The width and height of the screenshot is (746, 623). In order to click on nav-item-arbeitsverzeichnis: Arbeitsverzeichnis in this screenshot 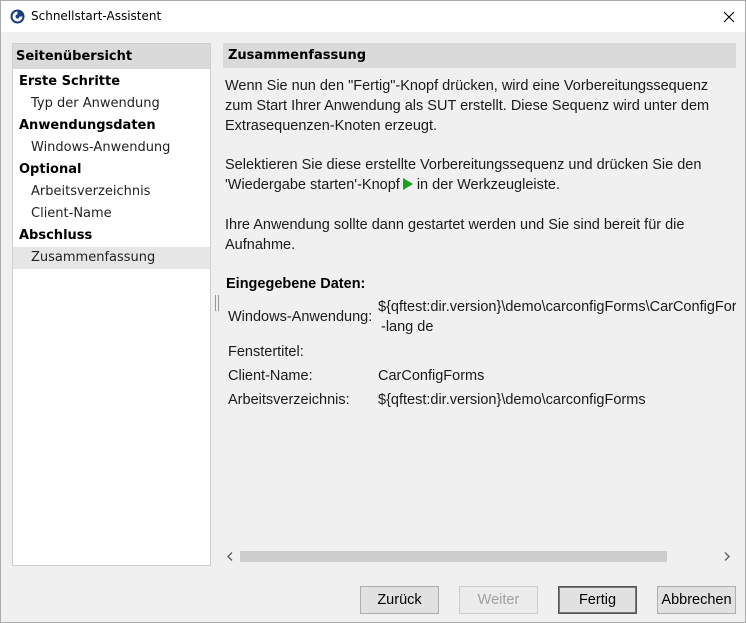, I will do `click(111, 192)`.